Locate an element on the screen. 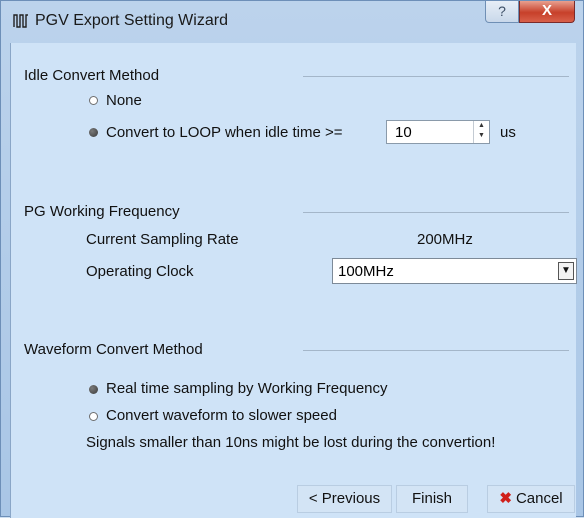 This screenshot has height=518, width=584. idle-convert-method-heading: Idle Convert Method is located at coordinates (92, 75).